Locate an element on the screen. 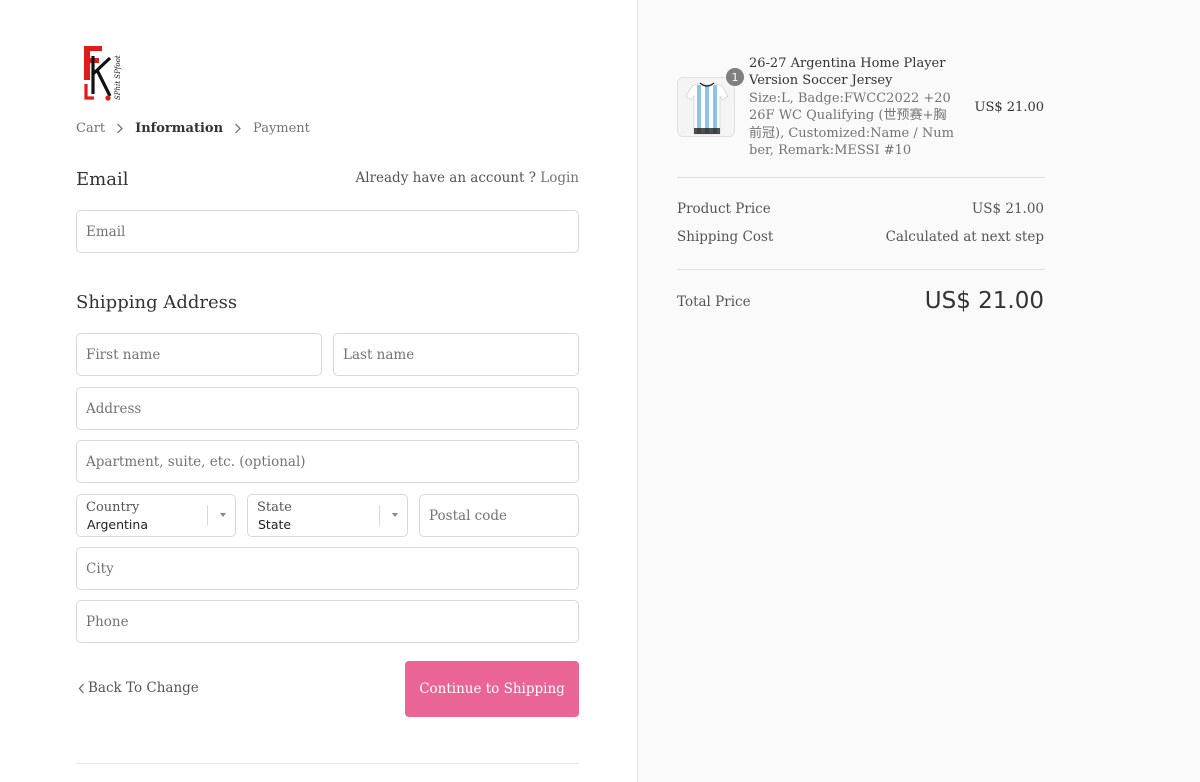 This screenshot has height=782, width=1200. product-price-label: Product Price is located at coordinates (724, 209).